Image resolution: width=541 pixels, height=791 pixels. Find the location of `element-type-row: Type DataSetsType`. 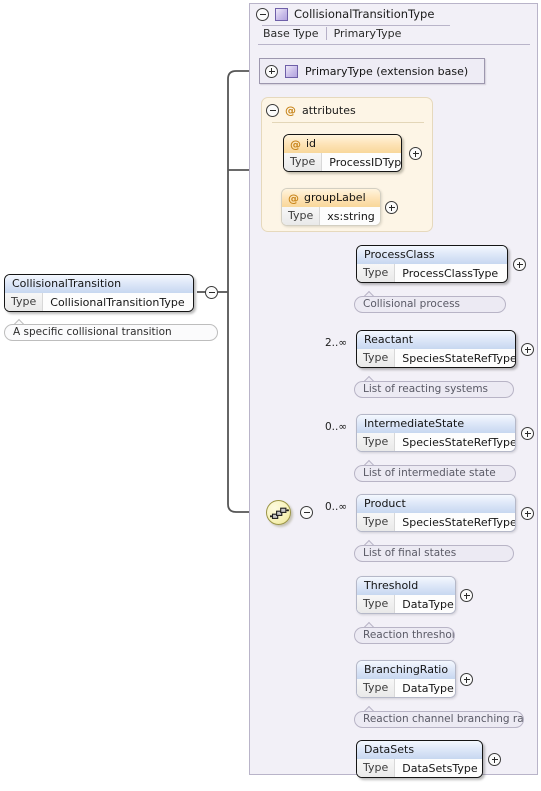

element-type-row: Type DataSetsType is located at coordinates (419, 768).